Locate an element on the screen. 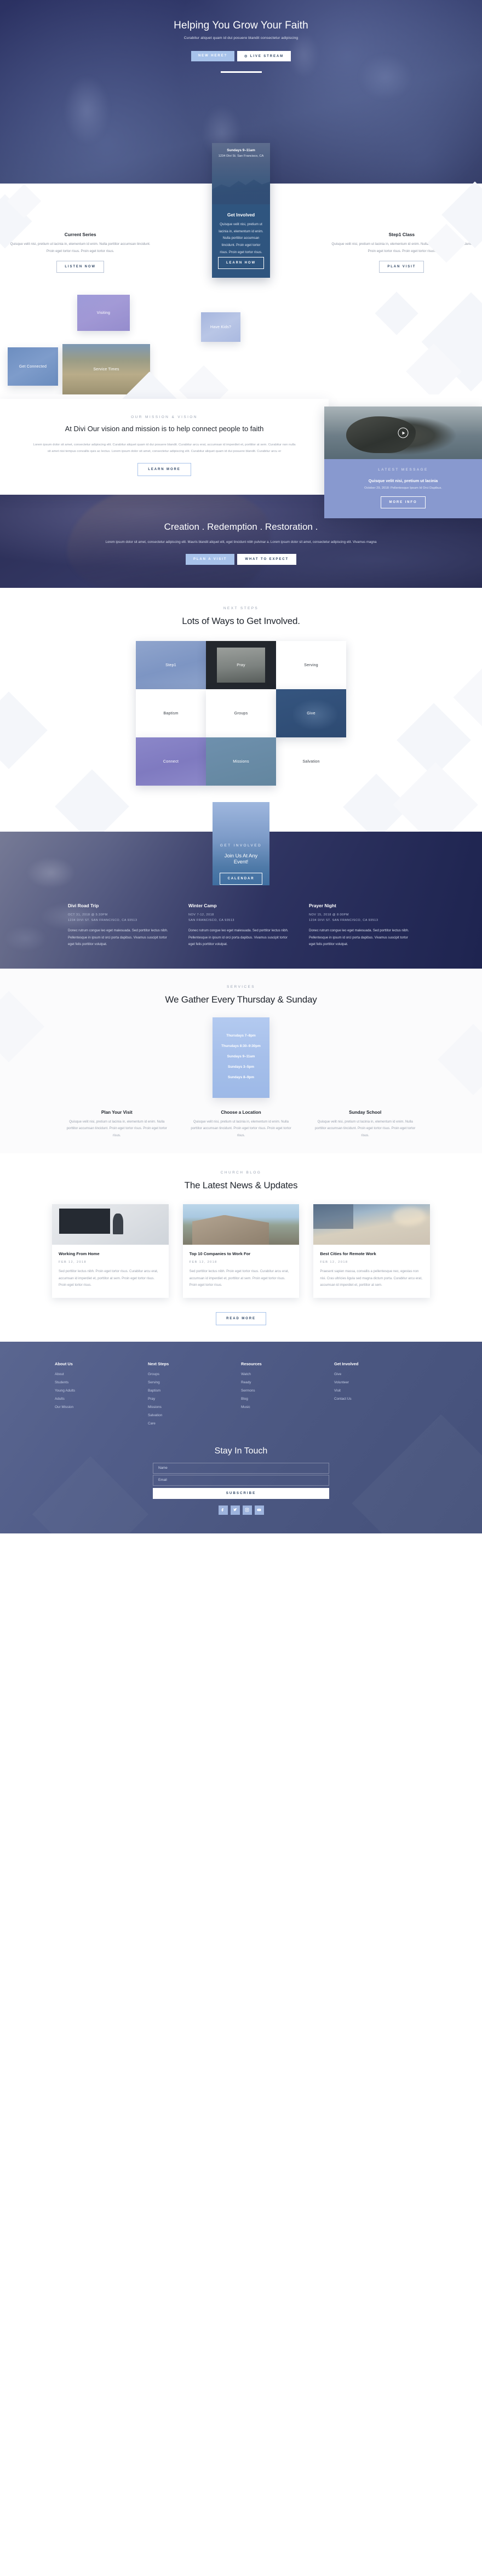 The height and width of the screenshot is (2576, 482). footer-link-salvation: Salvation is located at coordinates (194, 1415).